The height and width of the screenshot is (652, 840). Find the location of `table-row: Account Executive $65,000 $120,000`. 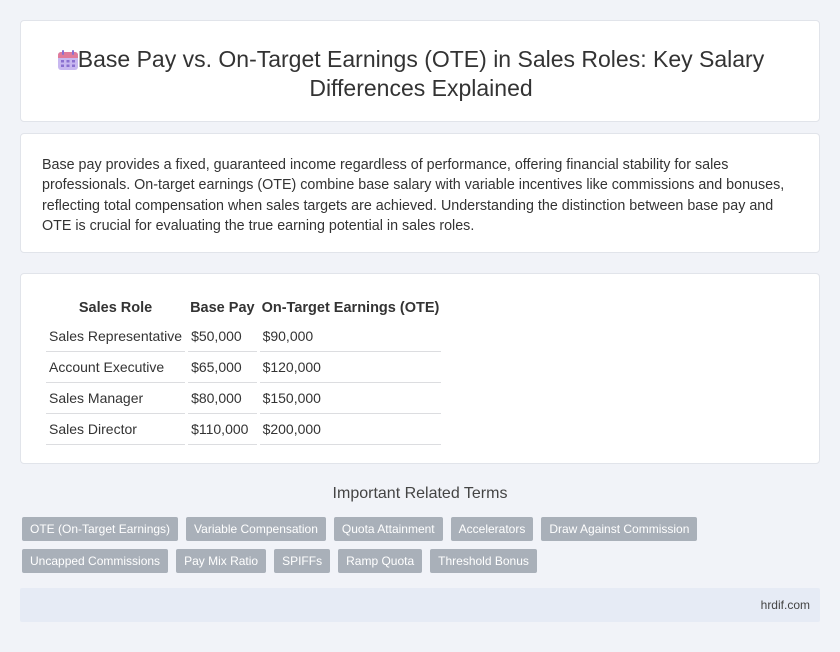

table-row: Account Executive $65,000 $120,000 is located at coordinates (244, 367).